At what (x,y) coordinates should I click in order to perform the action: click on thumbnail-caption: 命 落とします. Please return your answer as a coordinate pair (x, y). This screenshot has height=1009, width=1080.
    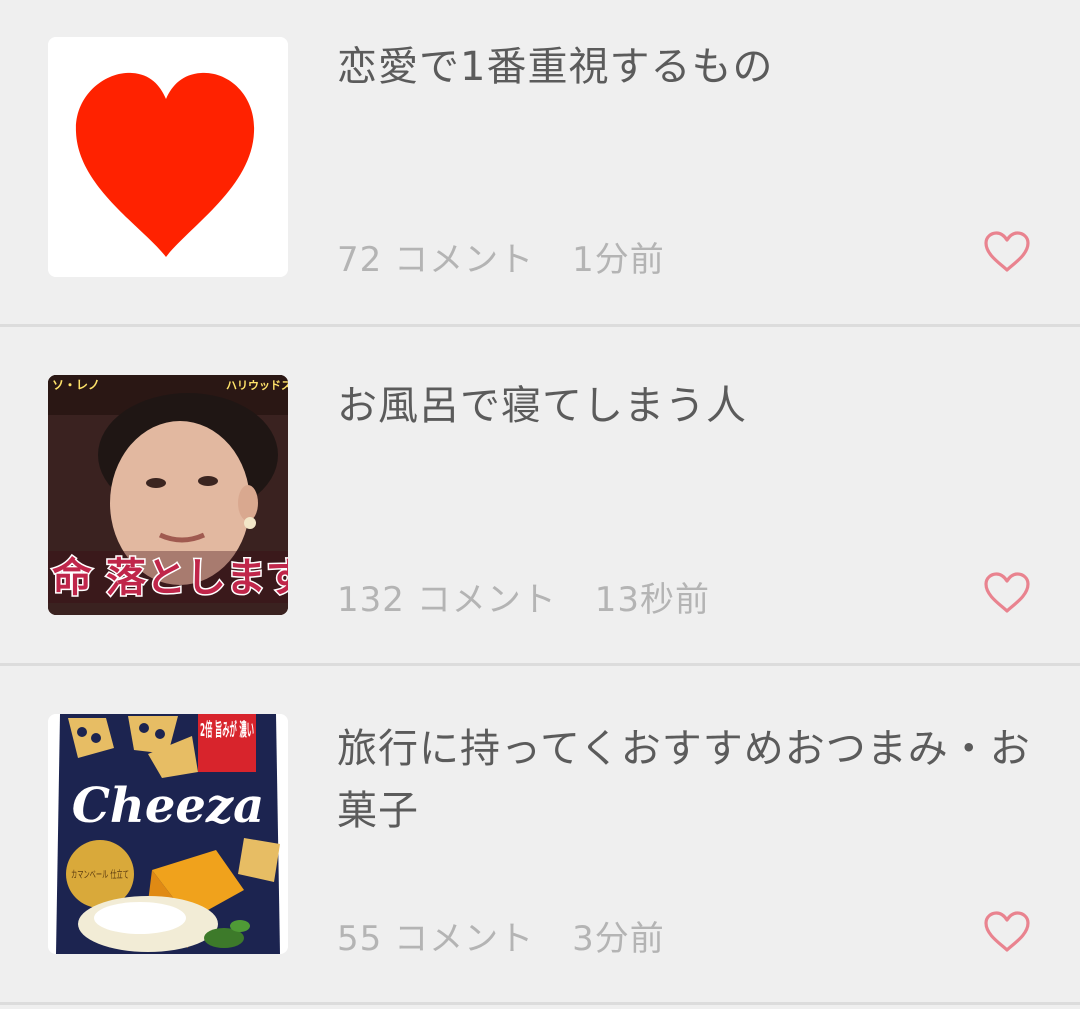
    Looking at the image, I should click on (170, 577).